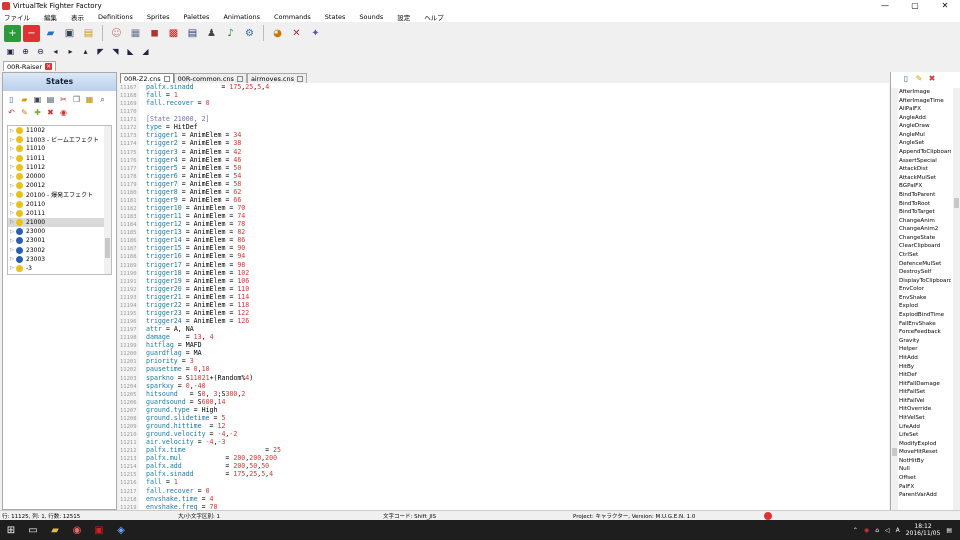 This screenshot has height=540, width=960. I want to click on sctrl-item: LifeSet, so click(925, 435).